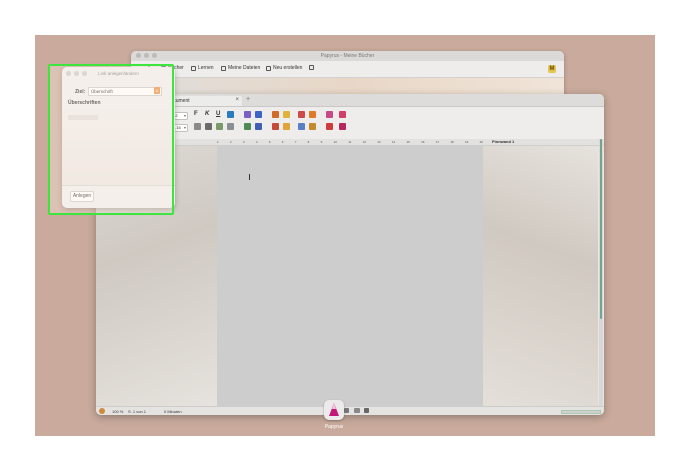 Image resolution: width=690 pixels, height=470 pixels. What do you see at coordinates (364, 142) in the screenshot?
I see `ruler-number: 12` at bounding box center [364, 142].